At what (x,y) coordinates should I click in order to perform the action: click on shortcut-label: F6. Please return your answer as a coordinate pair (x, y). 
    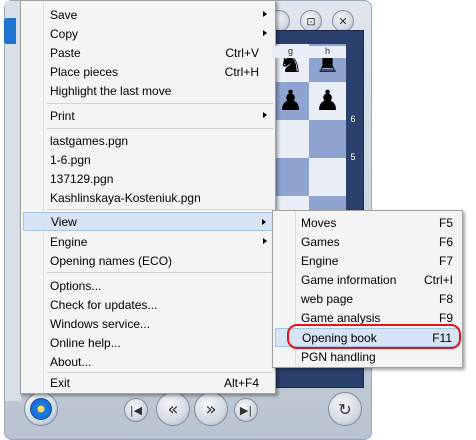
    Looking at the image, I should click on (445, 241).